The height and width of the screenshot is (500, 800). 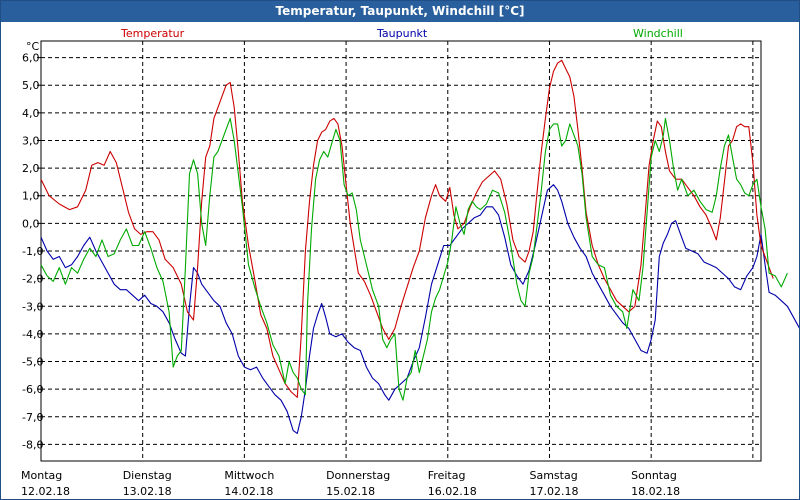 What do you see at coordinates (147, 475) in the screenshot?
I see `x-day-label: Dienstag` at bounding box center [147, 475].